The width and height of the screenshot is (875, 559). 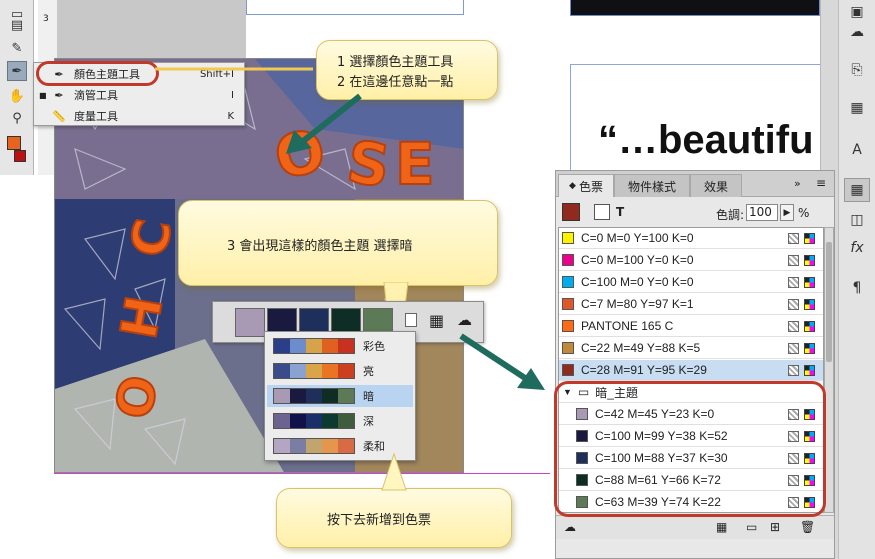 What do you see at coordinates (14, 143) in the screenshot?
I see `fill-color-icon` at bounding box center [14, 143].